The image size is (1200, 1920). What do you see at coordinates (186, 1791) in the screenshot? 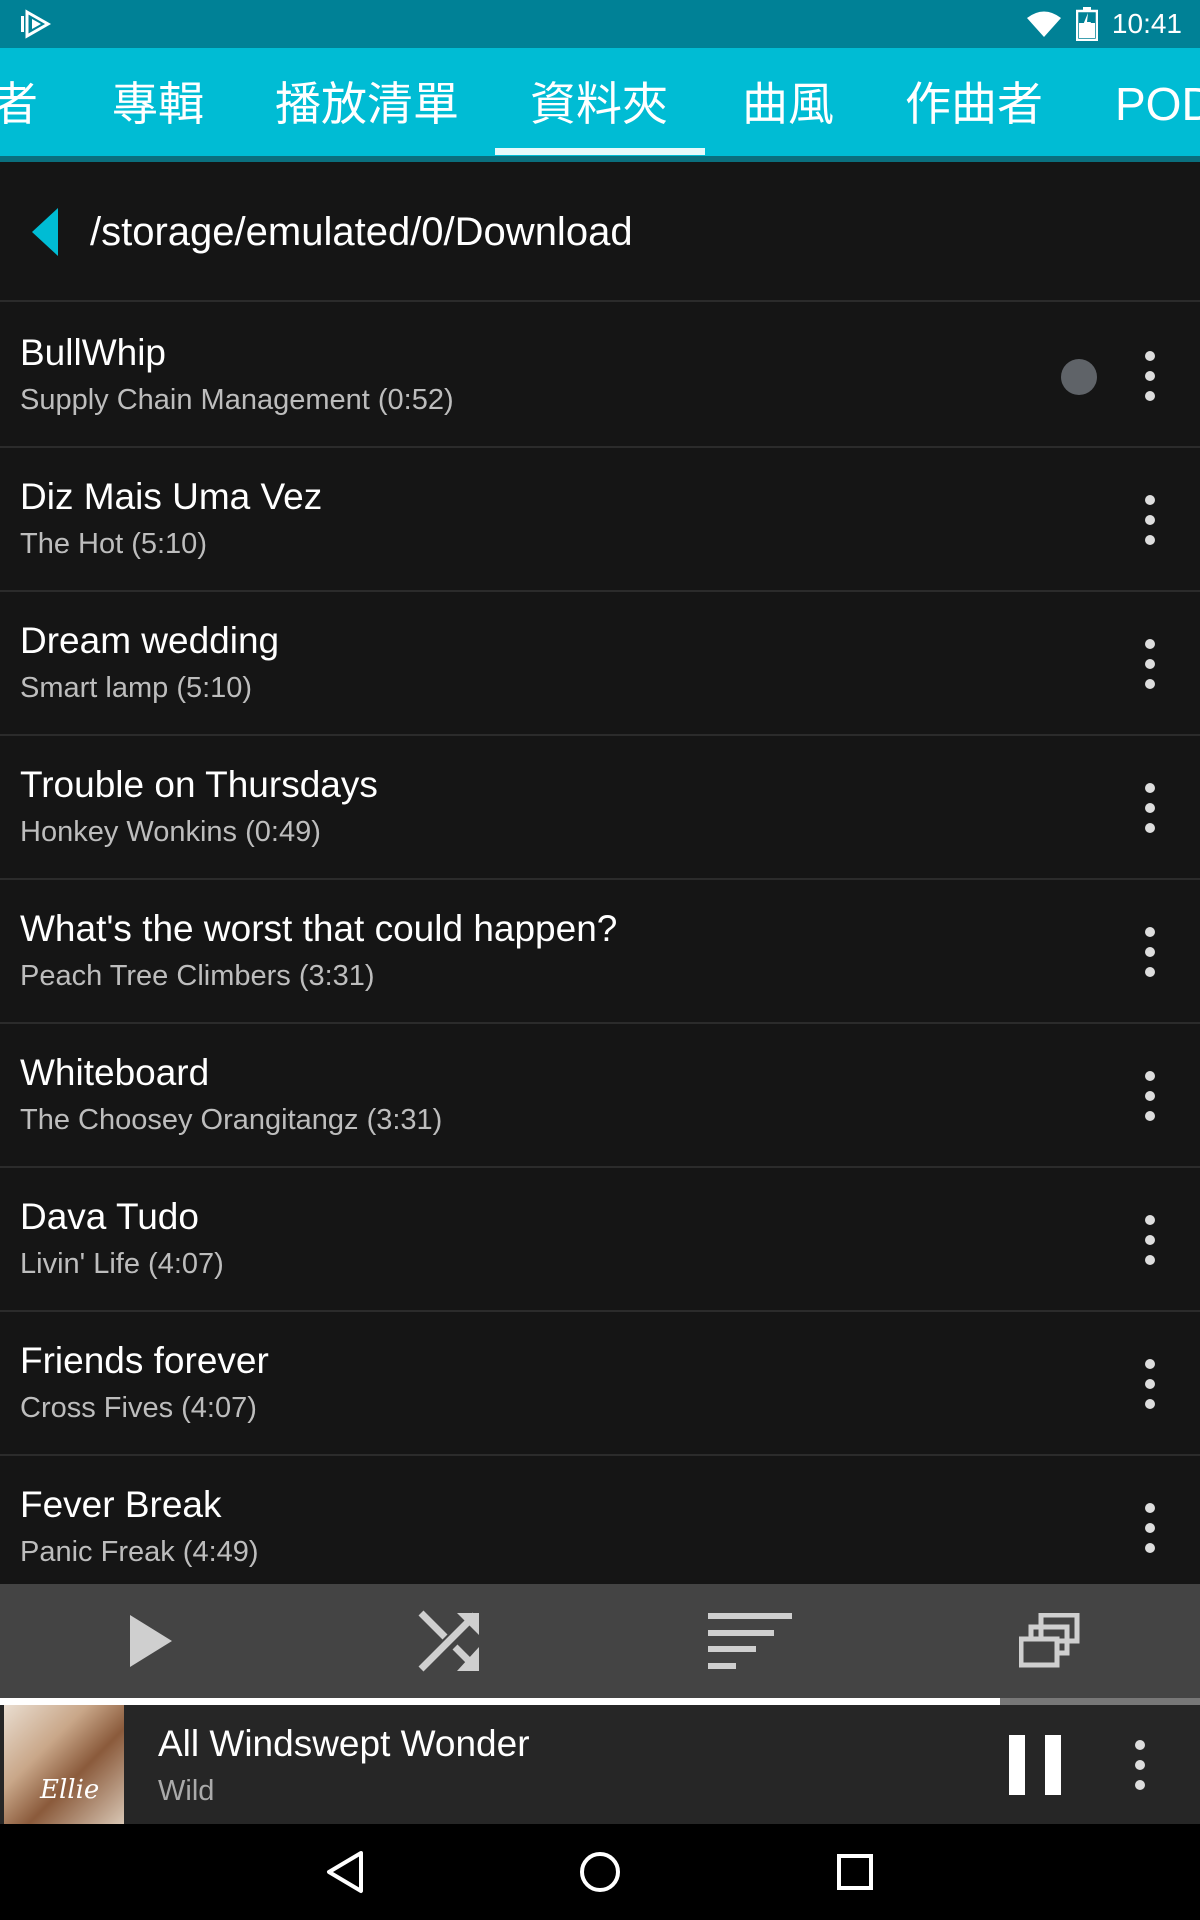
I see `now-playing-artist: Wild` at bounding box center [186, 1791].